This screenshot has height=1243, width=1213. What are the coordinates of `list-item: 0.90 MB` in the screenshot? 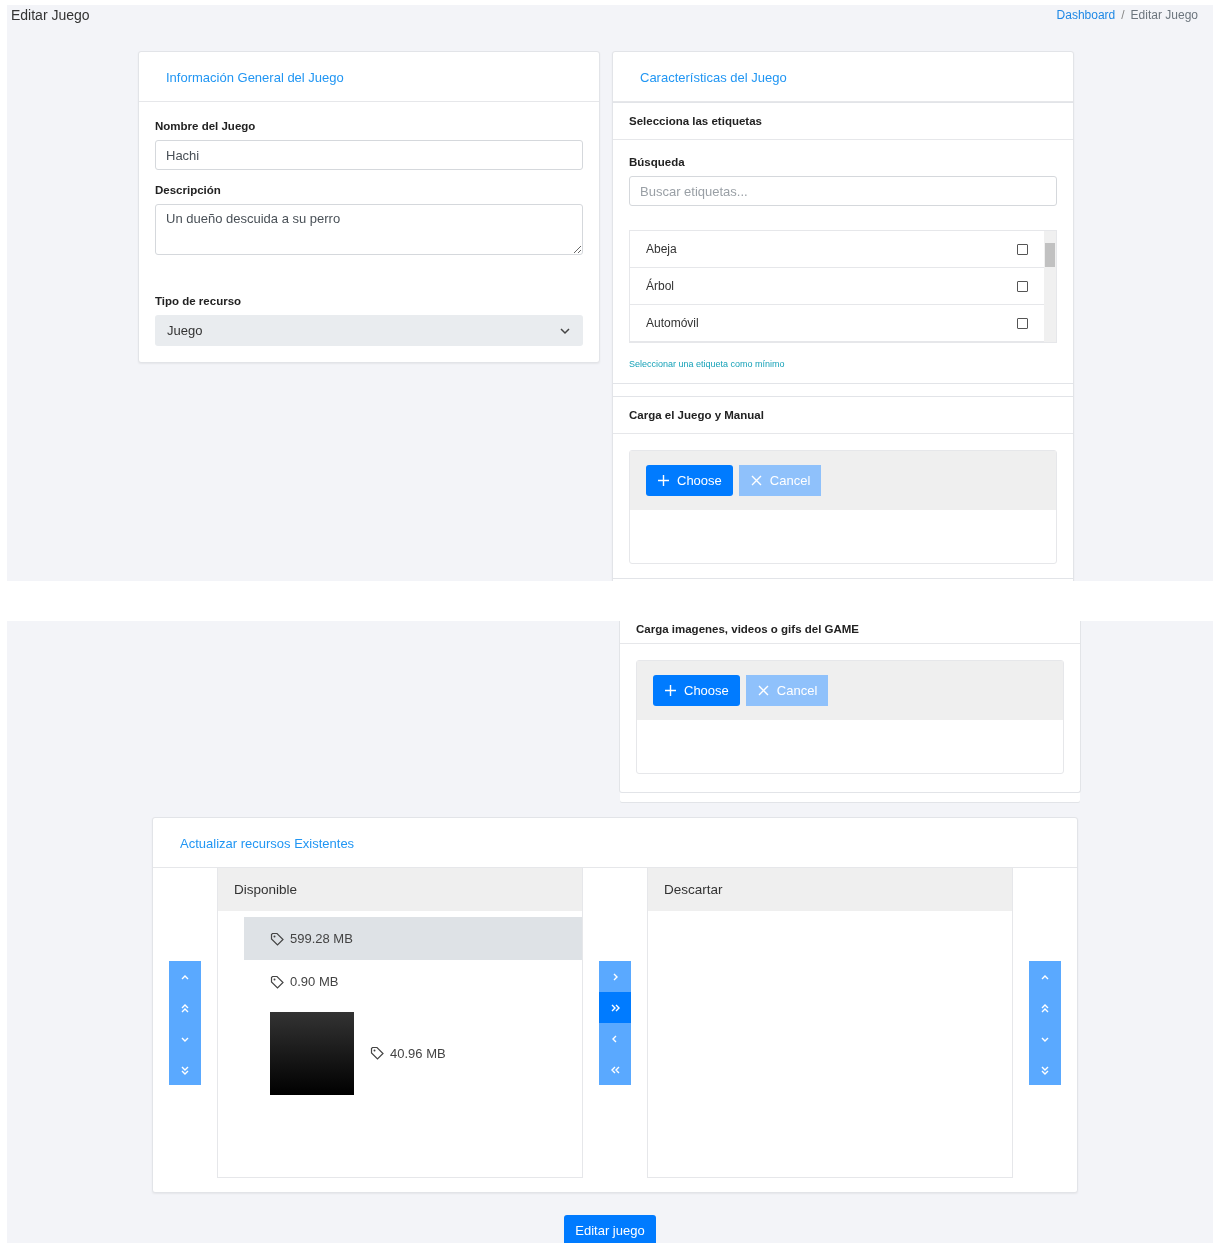 It's located at (413, 981).